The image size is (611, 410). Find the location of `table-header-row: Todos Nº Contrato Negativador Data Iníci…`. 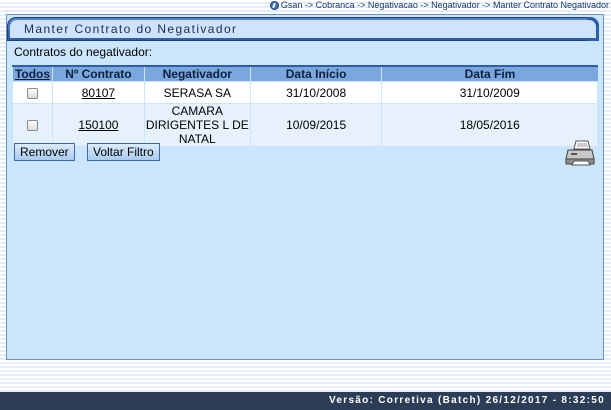

table-header-row: Todos Nº Contrato Negativador Data Iníci… is located at coordinates (305, 73).